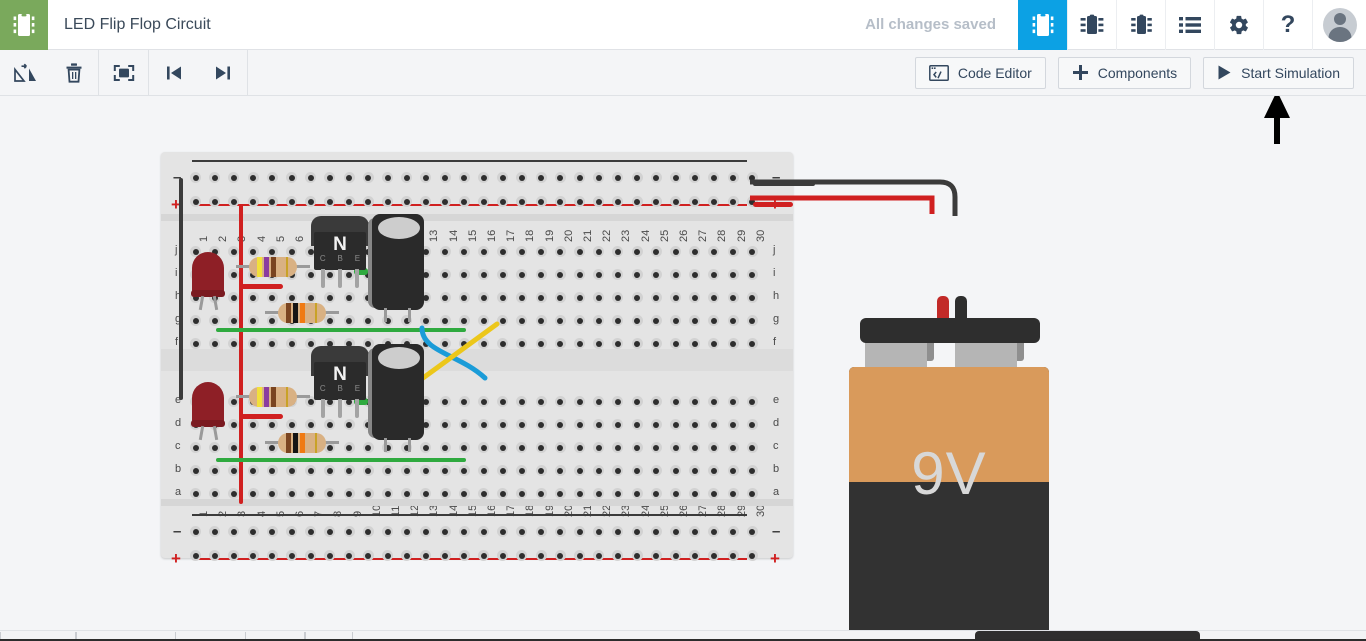  I want to click on hole-d25, so click(656, 424).